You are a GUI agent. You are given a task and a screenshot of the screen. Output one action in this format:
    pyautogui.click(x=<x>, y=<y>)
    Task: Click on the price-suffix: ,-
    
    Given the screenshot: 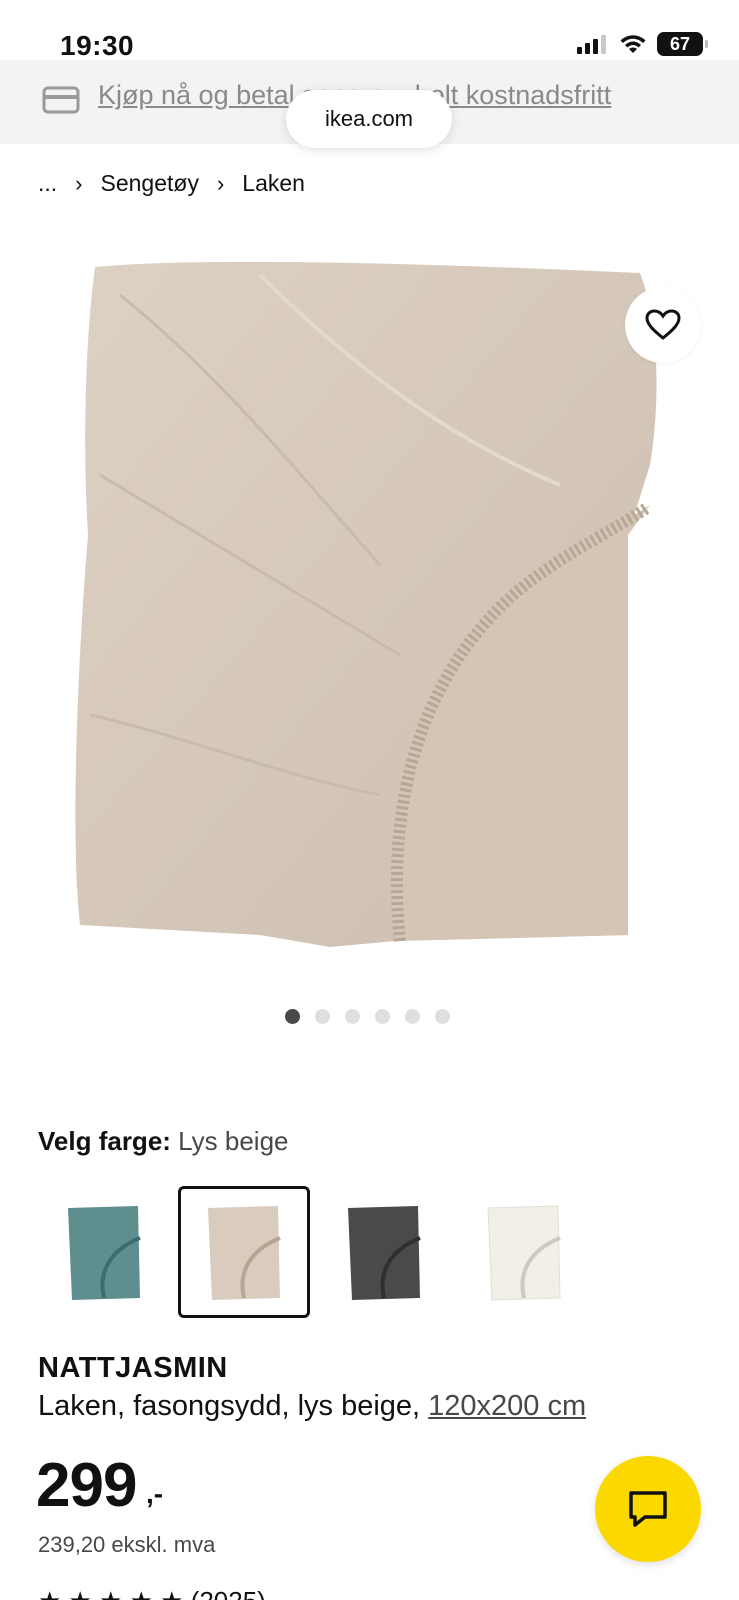 What is the action you would take?
    pyautogui.click(x=155, y=1493)
    